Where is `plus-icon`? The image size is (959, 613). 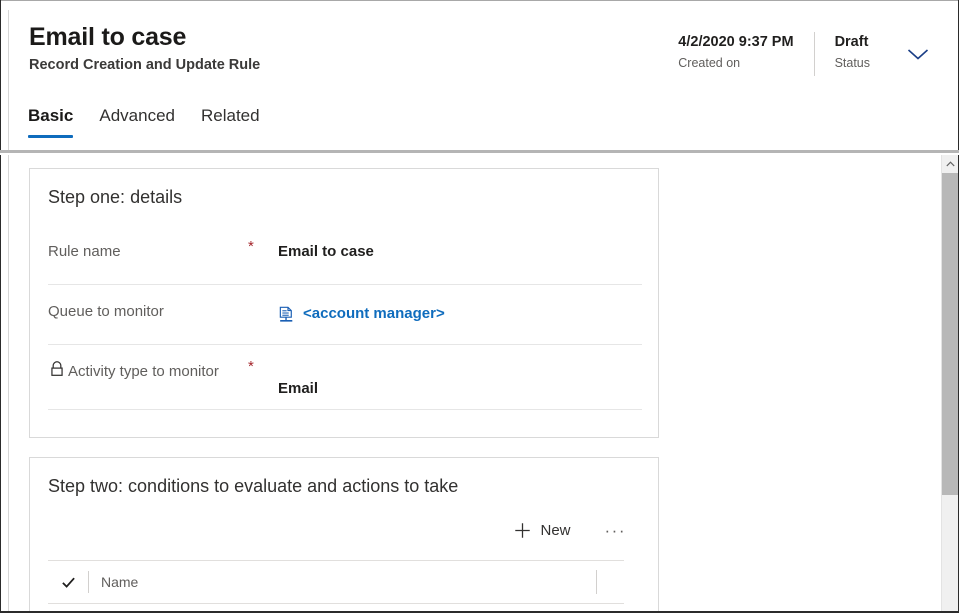
plus-icon is located at coordinates (522, 530).